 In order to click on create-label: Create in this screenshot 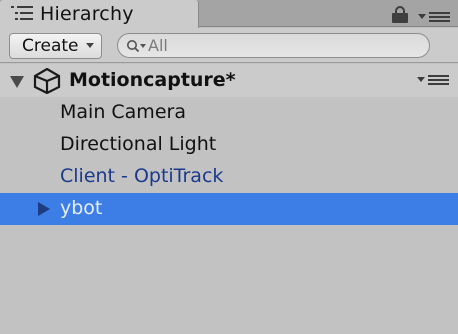, I will do `click(50, 46)`.